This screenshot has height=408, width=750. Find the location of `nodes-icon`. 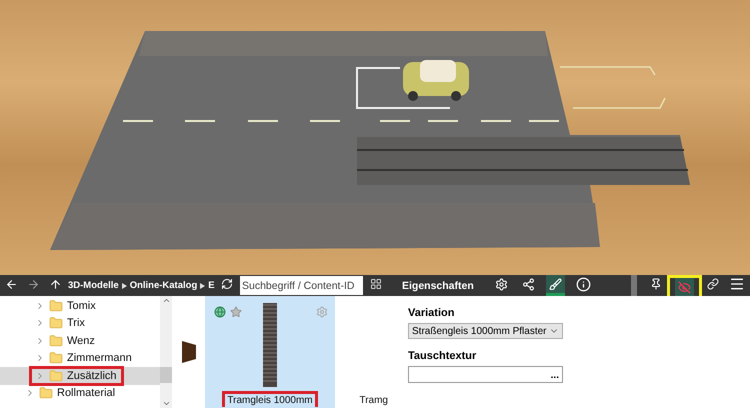

nodes-icon is located at coordinates (528, 284).